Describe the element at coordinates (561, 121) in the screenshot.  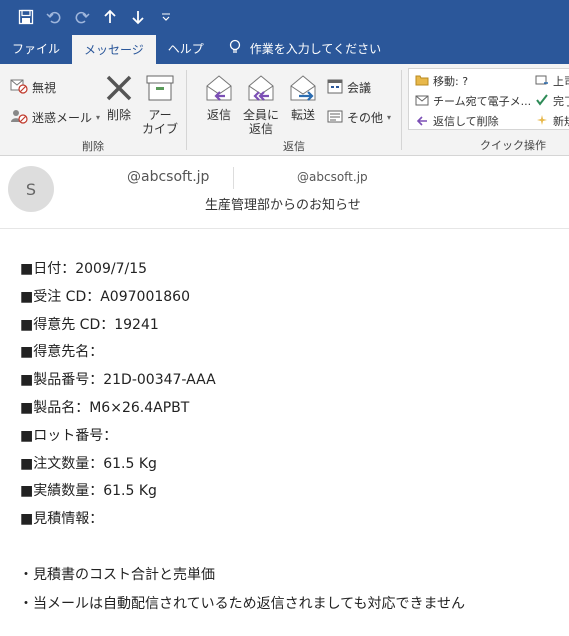
I see `quick-step-new-label: 新規` at that location.